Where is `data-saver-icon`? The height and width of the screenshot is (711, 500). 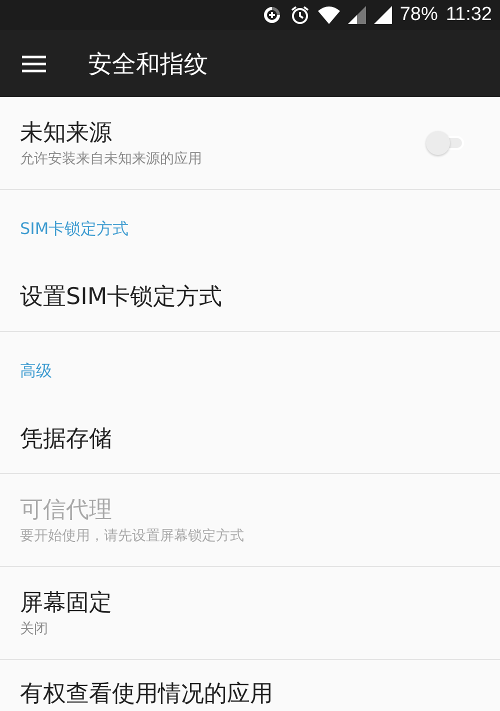 data-saver-icon is located at coordinates (272, 15).